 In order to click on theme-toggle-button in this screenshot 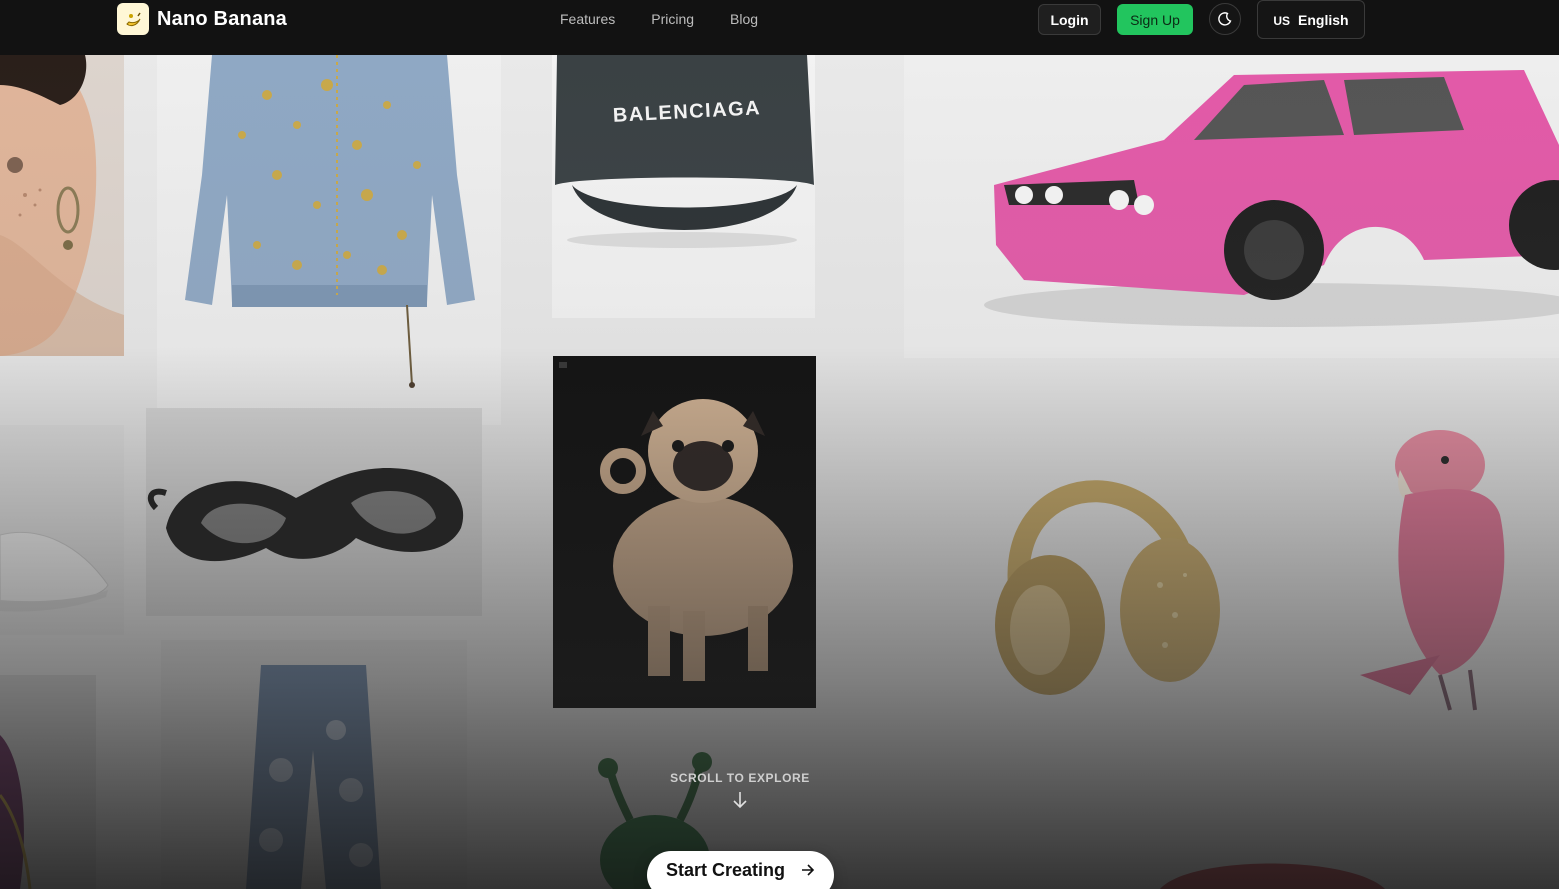, I will do `click(1225, 19)`.